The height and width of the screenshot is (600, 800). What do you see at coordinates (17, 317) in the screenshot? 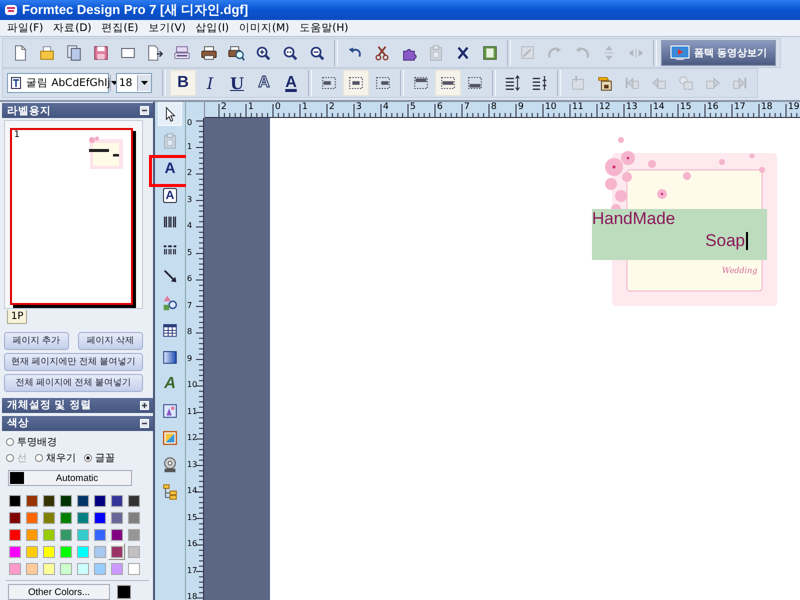
I see `page-tab: 1P` at bounding box center [17, 317].